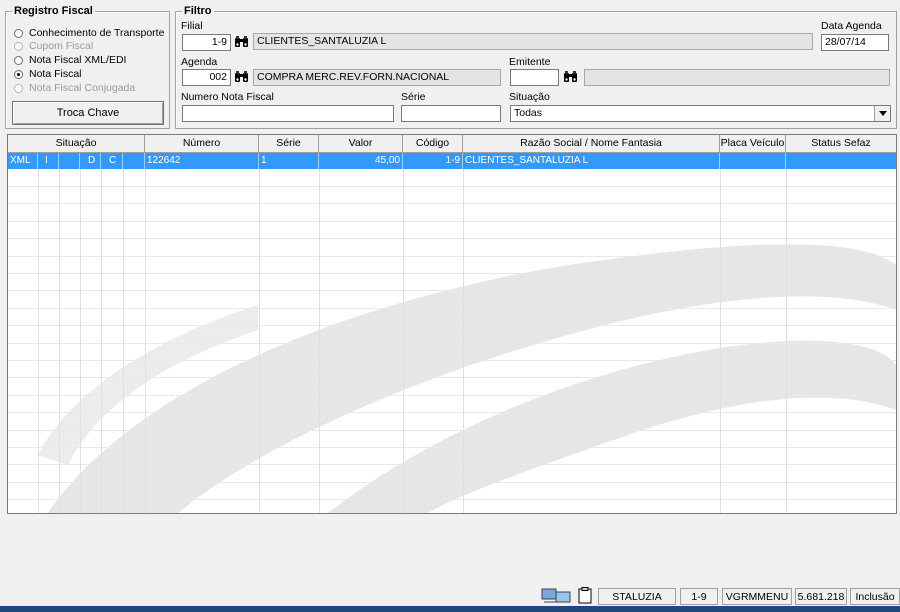 The height and width of the screenshot is (612, 900). What do you see at coordinates (528, 113) in the screenshot?
I see `situacao-selected-value: Todas` at bounding box center [528, 113].